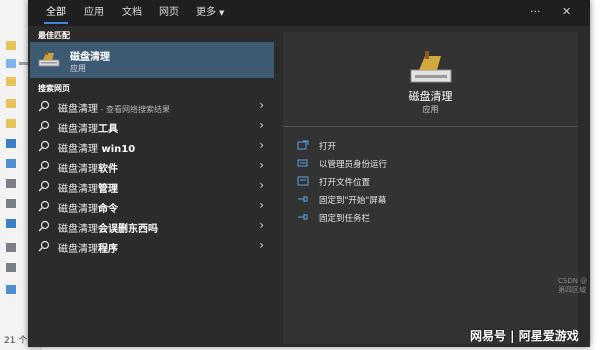 The image size is (600, 350). Describe the element at coordinates (56, 13) in the screenshot. I see `tab-all: 全部` at that location.